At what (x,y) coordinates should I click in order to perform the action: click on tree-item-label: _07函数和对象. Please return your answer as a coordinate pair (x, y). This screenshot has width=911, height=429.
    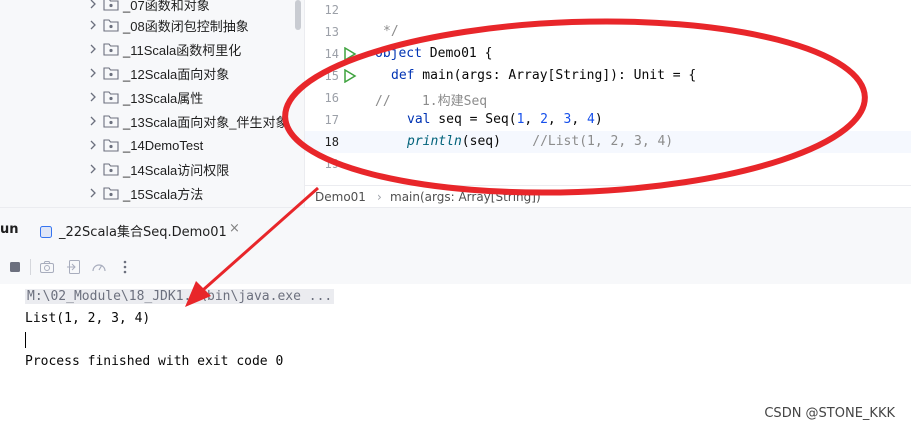
    Looking at the image, I should click on (166, 6).